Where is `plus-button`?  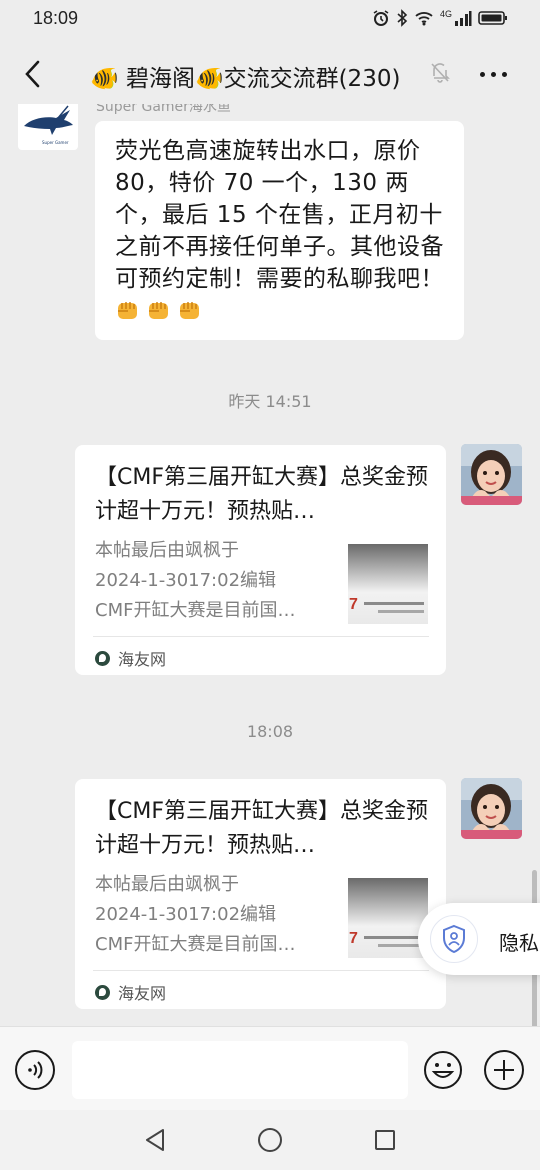 plus-button is located at coordinates (504, 1070).